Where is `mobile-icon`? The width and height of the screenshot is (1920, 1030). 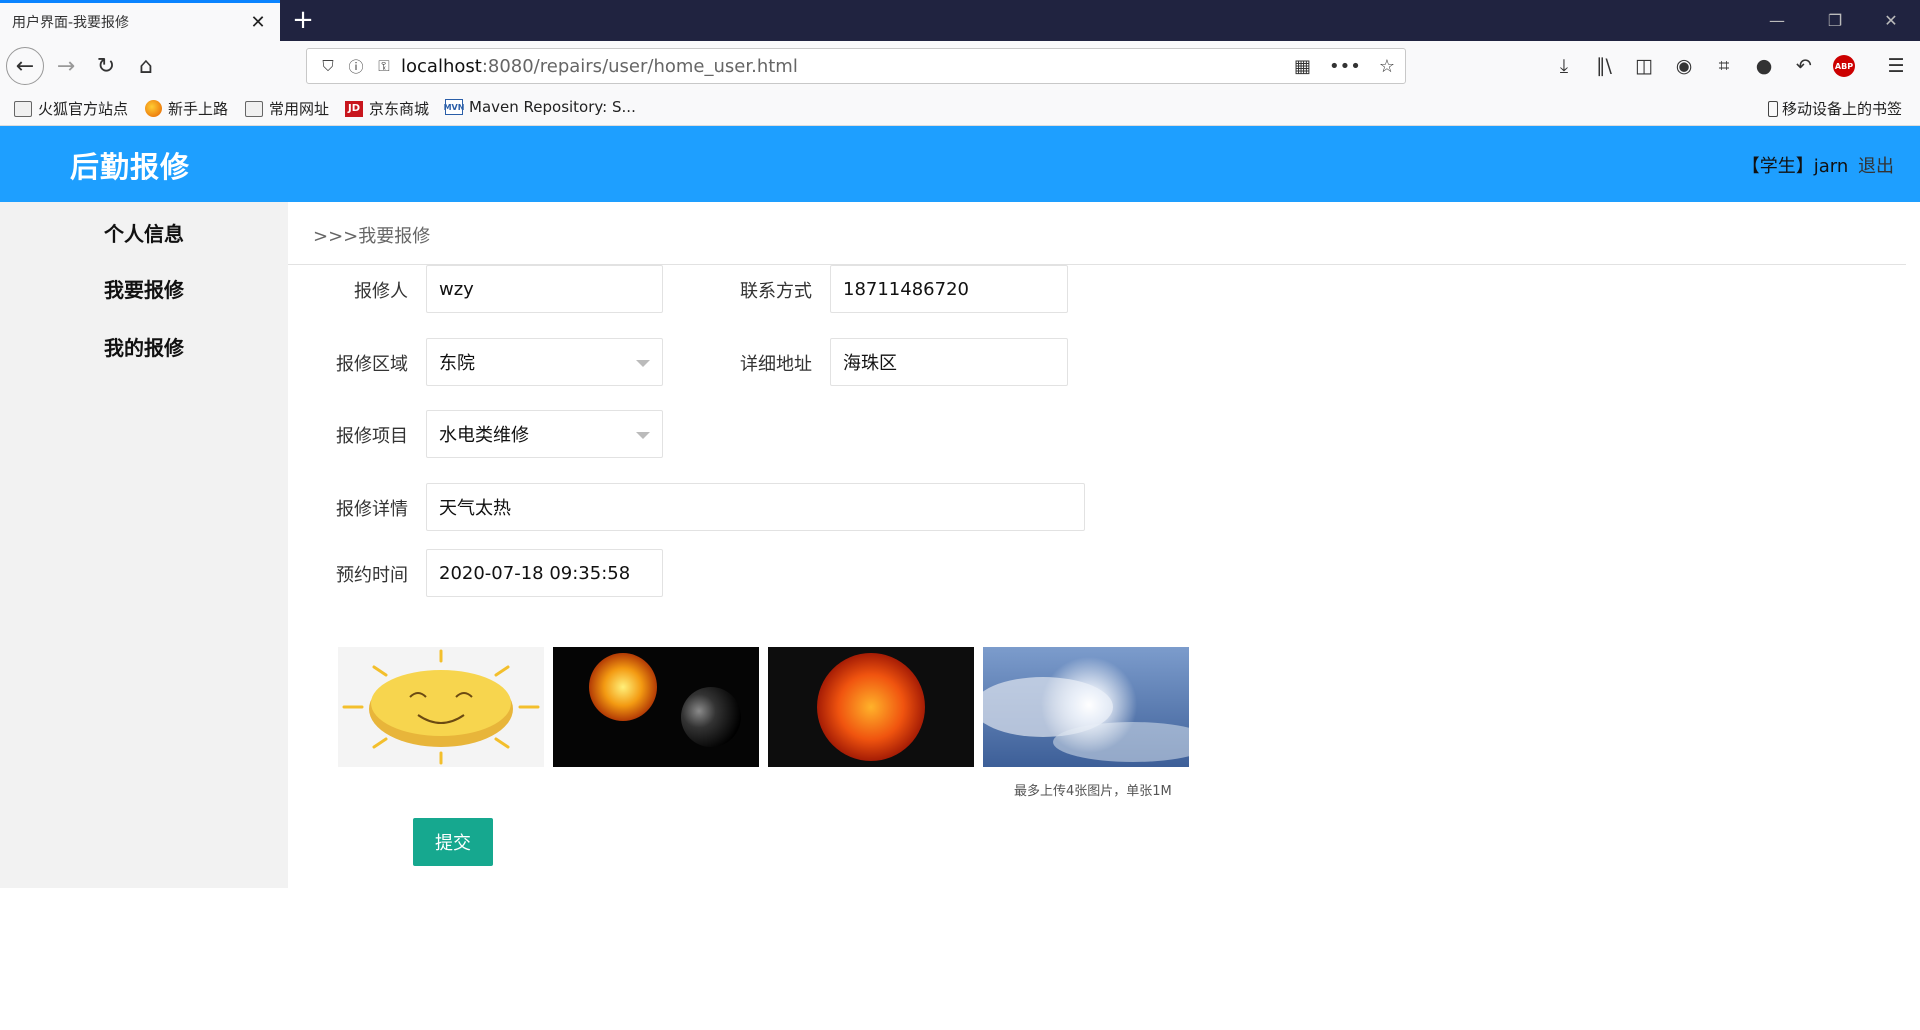
mobile-icon is located at coordinates (1773, 108).